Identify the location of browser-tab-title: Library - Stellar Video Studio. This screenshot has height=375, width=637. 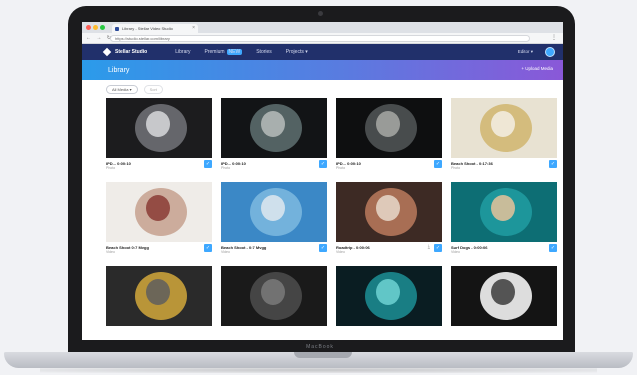
(147, 28).